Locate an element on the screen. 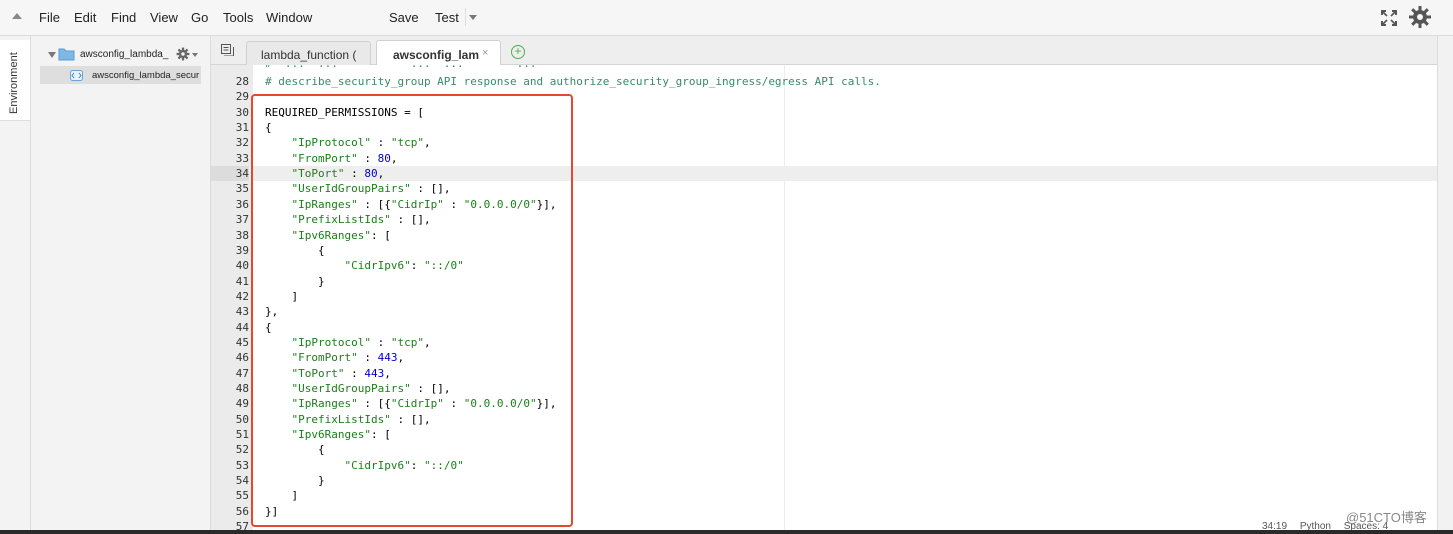  line-number: 35 is located at coordinates (242, 189).